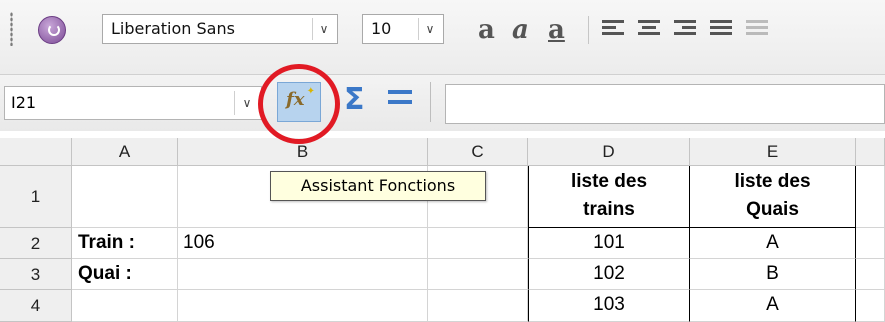 This screenshot has width=885, height=322. Describe the element at coordinates (400, 97) in the screenshot. I see `equals-icon` at that location.